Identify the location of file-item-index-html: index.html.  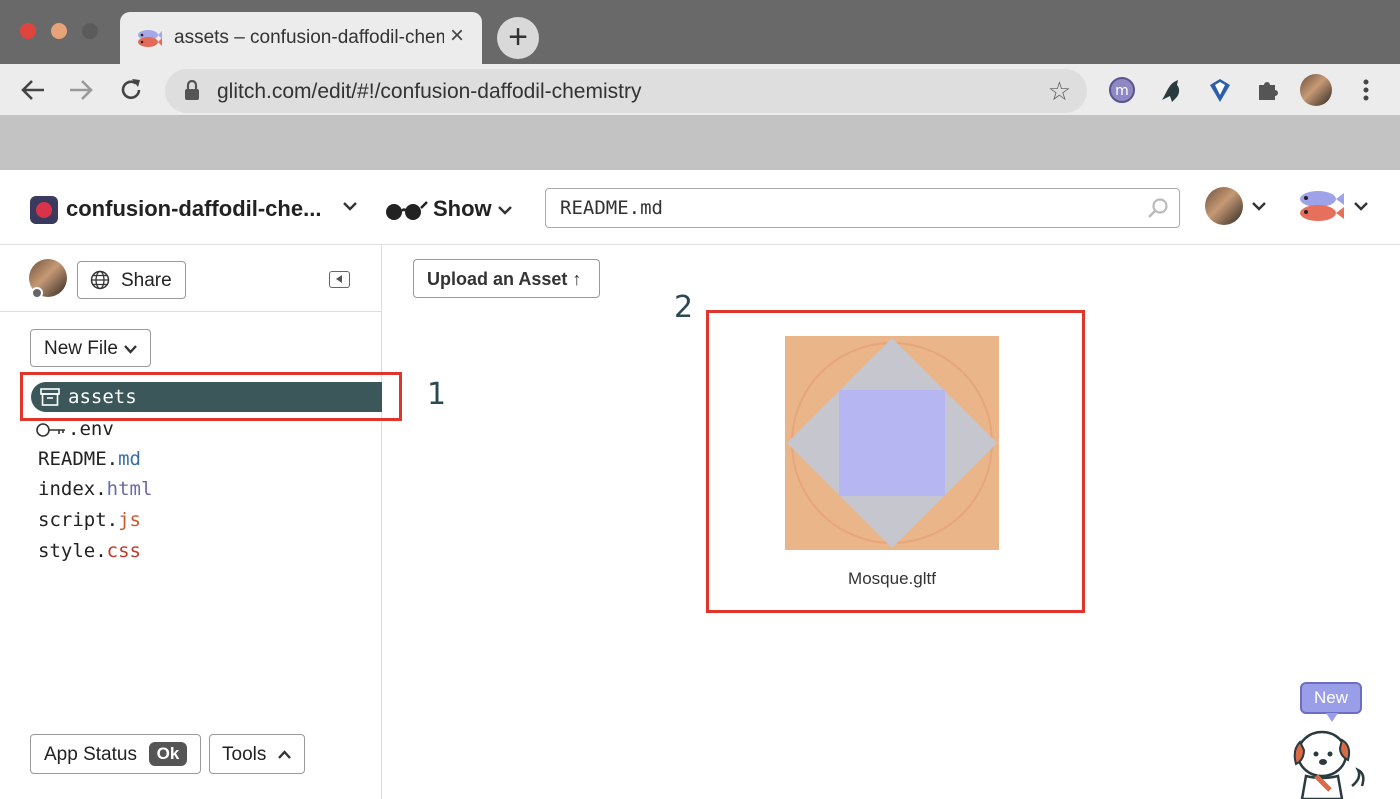
(95, 489).